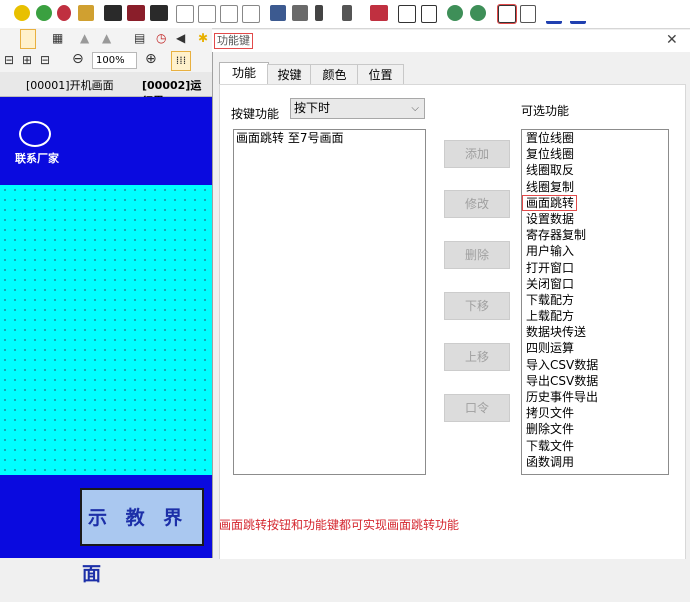 The image size is (690, 602). I want to click on rectangle-icon, so click(507, 14).